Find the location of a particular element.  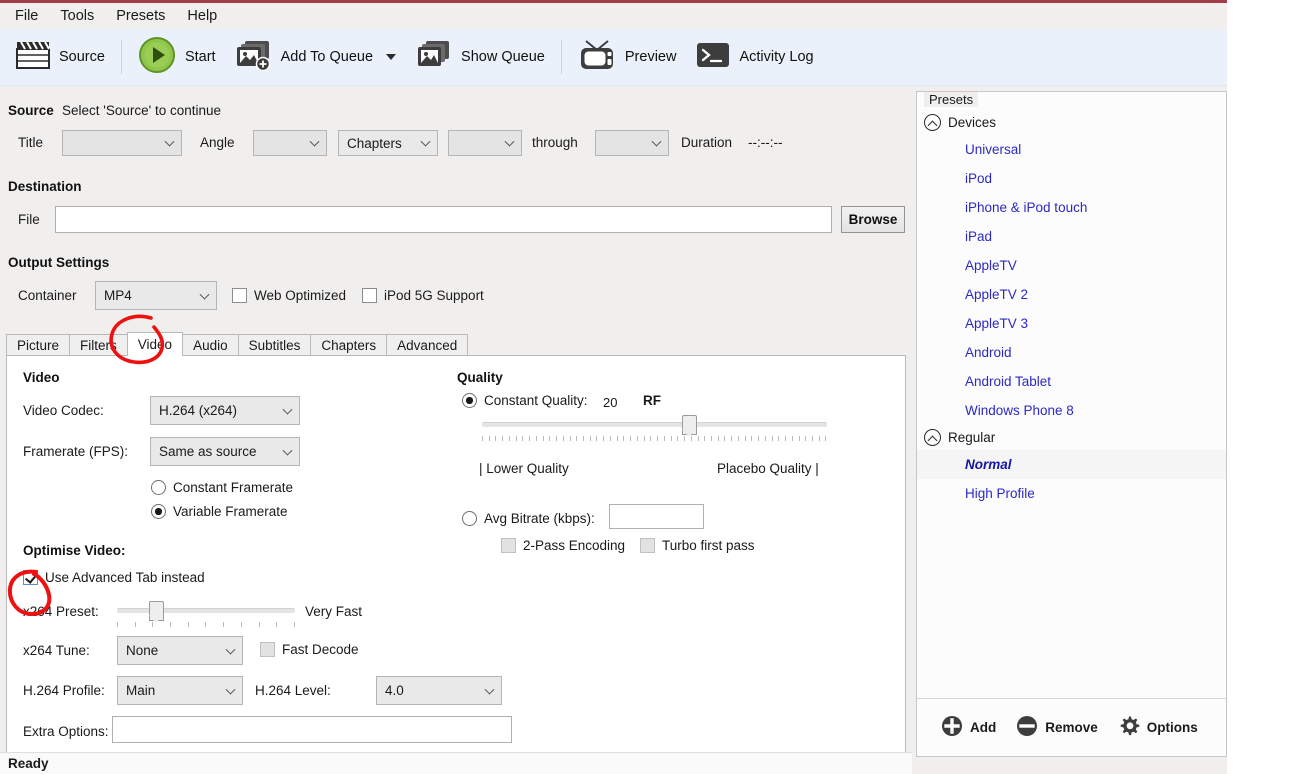

constant-quality-radio: Constant Quality: is located at coordinates (525, 400).